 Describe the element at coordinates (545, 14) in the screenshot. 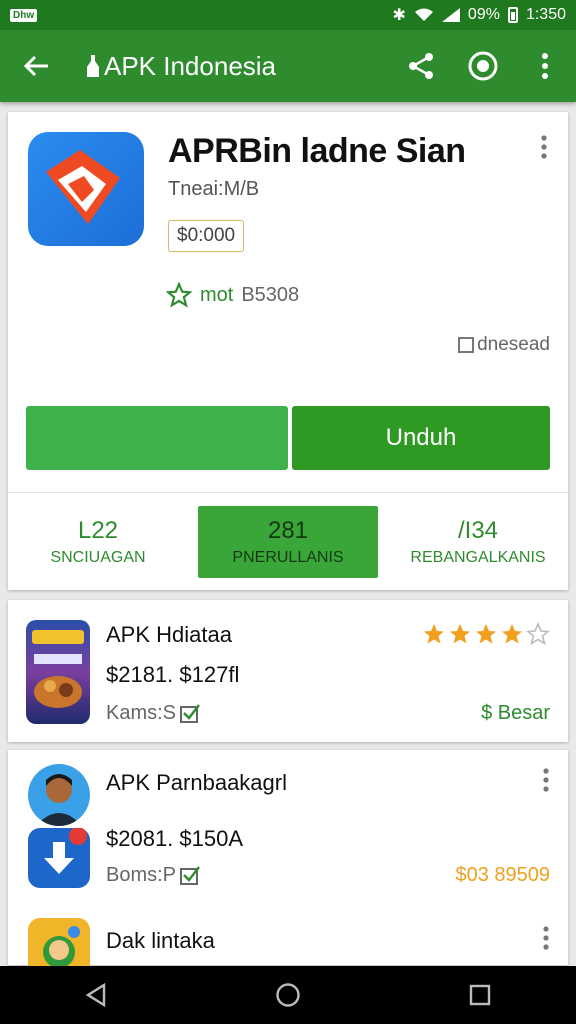

I see `status-time: 1:350` at that location.